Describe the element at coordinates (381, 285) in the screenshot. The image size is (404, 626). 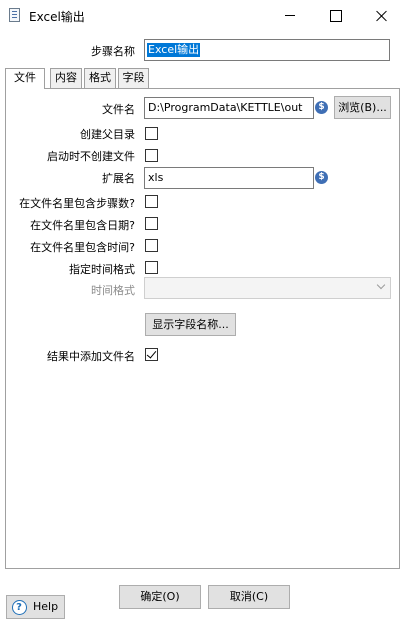
I see `chevron-down-icon` at that location.